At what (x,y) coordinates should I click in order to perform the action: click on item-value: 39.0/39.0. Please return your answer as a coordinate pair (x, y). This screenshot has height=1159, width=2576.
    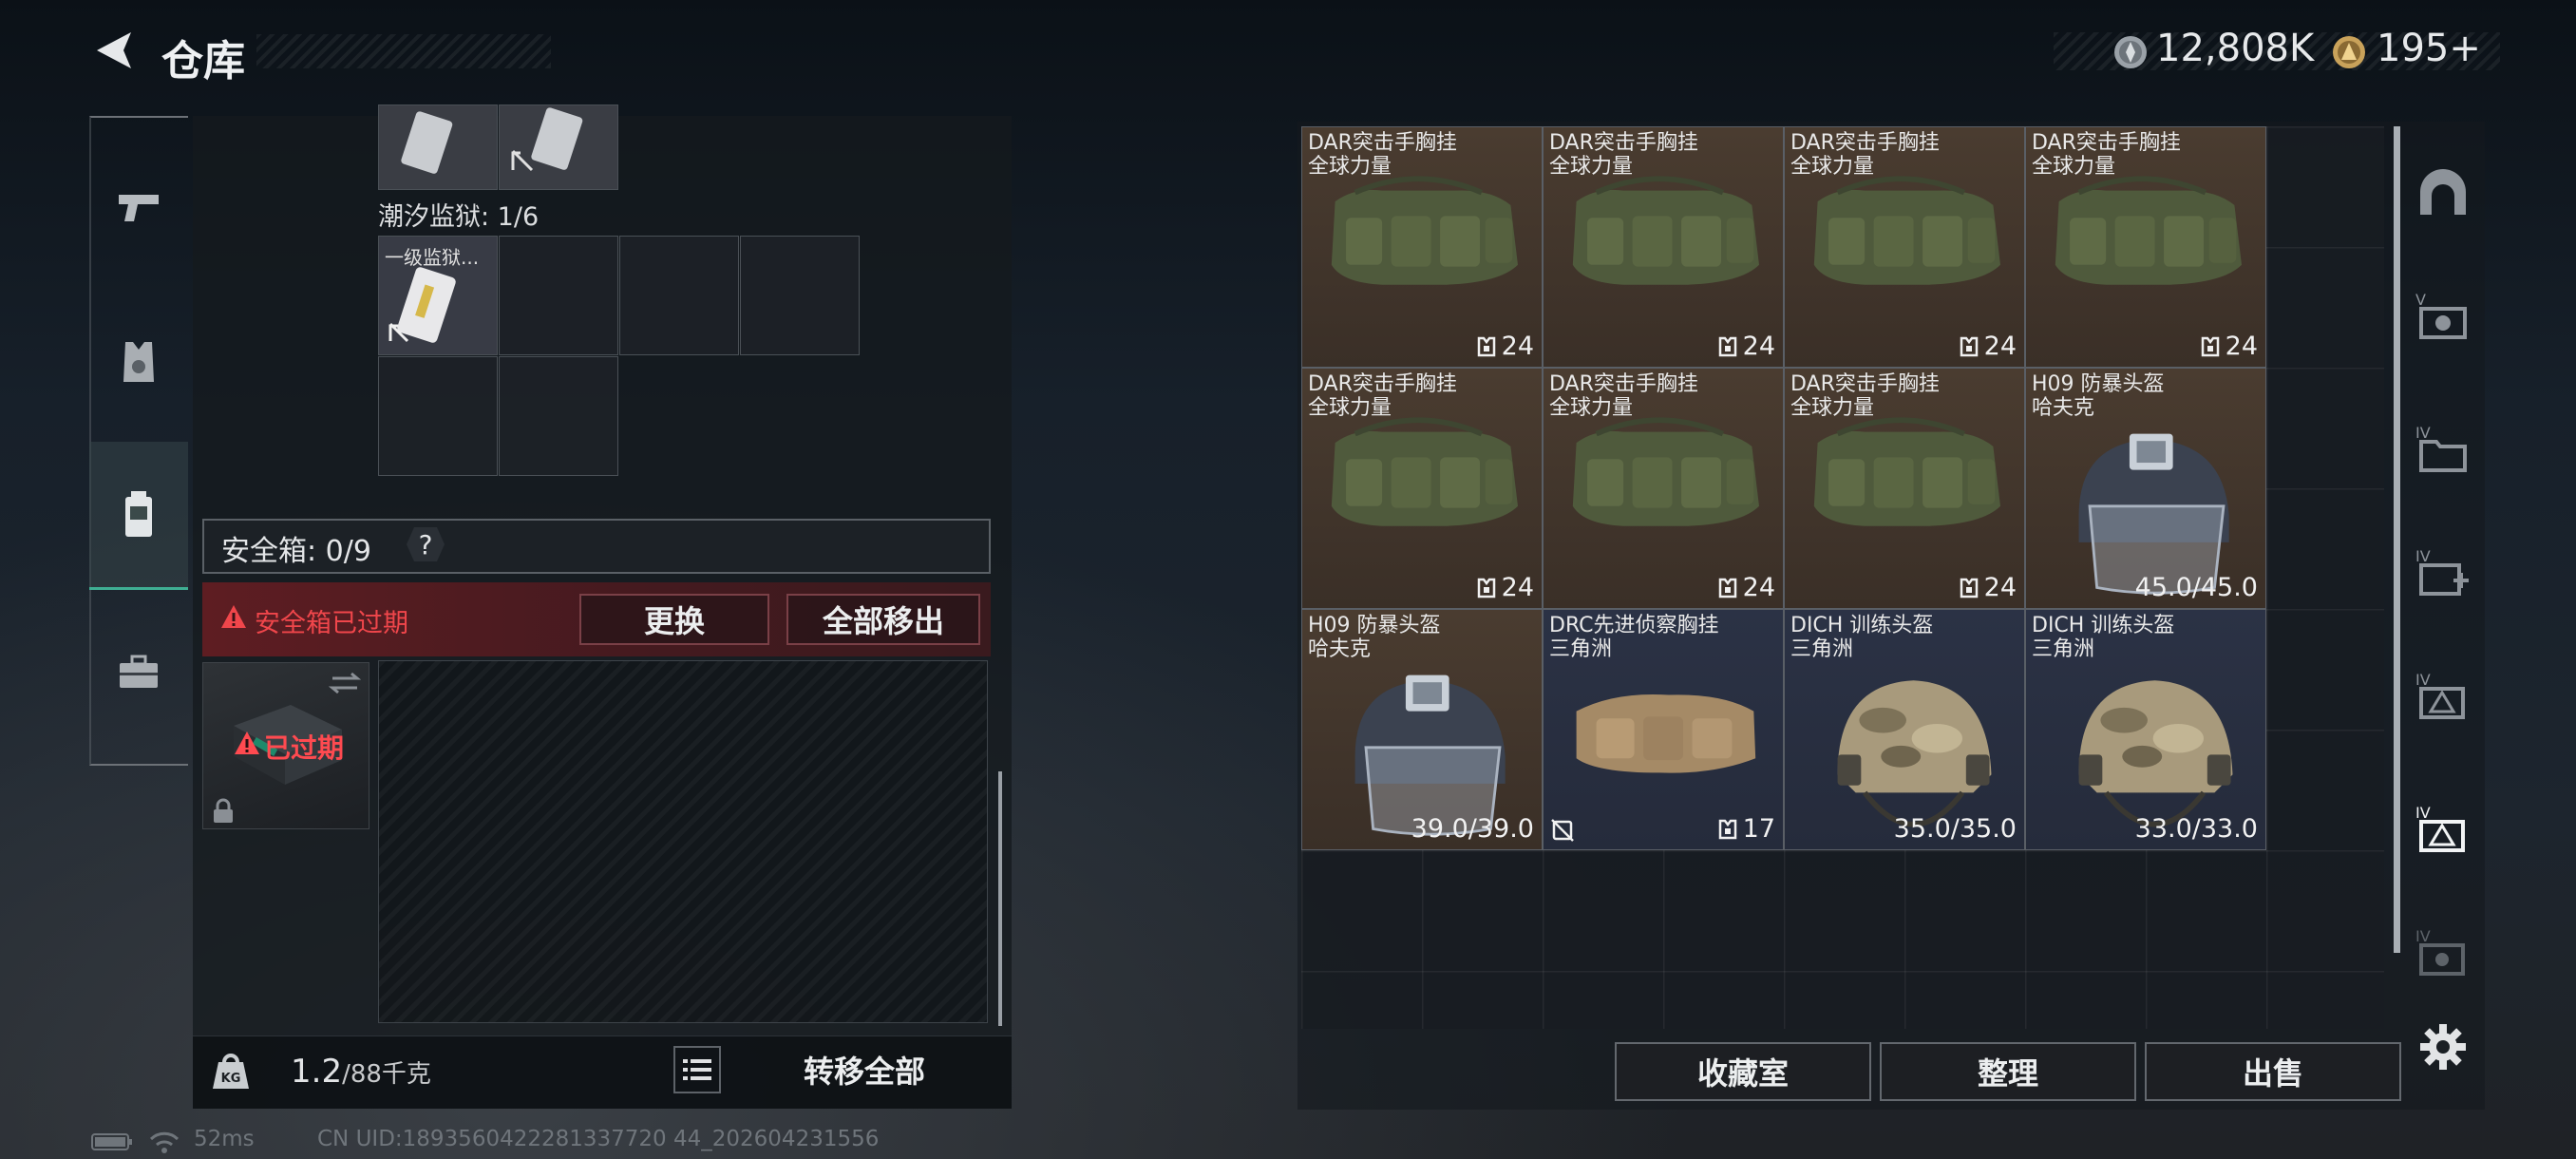
    Looking at the image, I should click on (1472, 829).